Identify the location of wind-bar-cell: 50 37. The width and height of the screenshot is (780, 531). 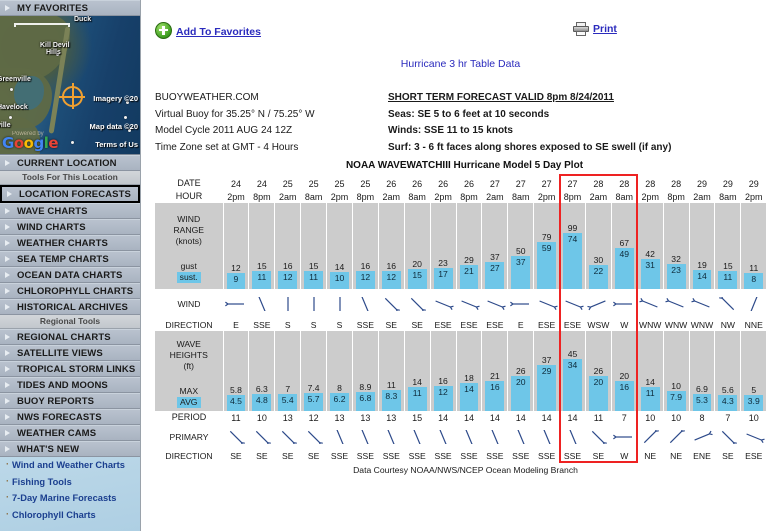
(521, 246).